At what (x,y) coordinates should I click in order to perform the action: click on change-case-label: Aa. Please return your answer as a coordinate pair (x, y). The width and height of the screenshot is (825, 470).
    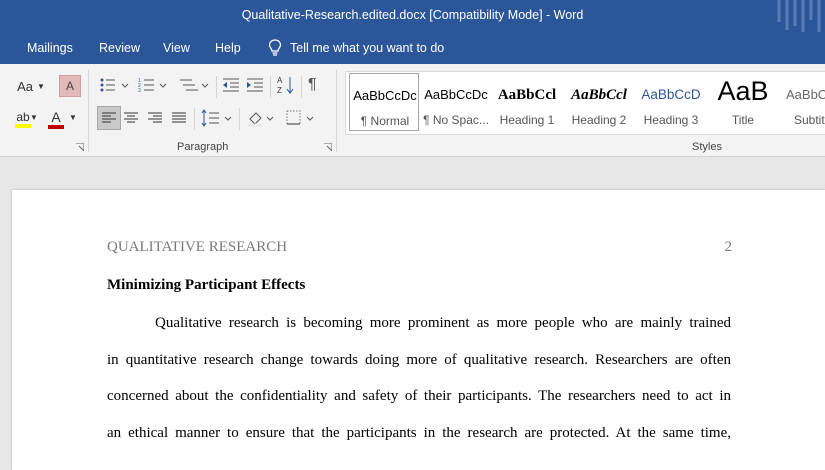
    Looking at the image, I should click on (25, 86).